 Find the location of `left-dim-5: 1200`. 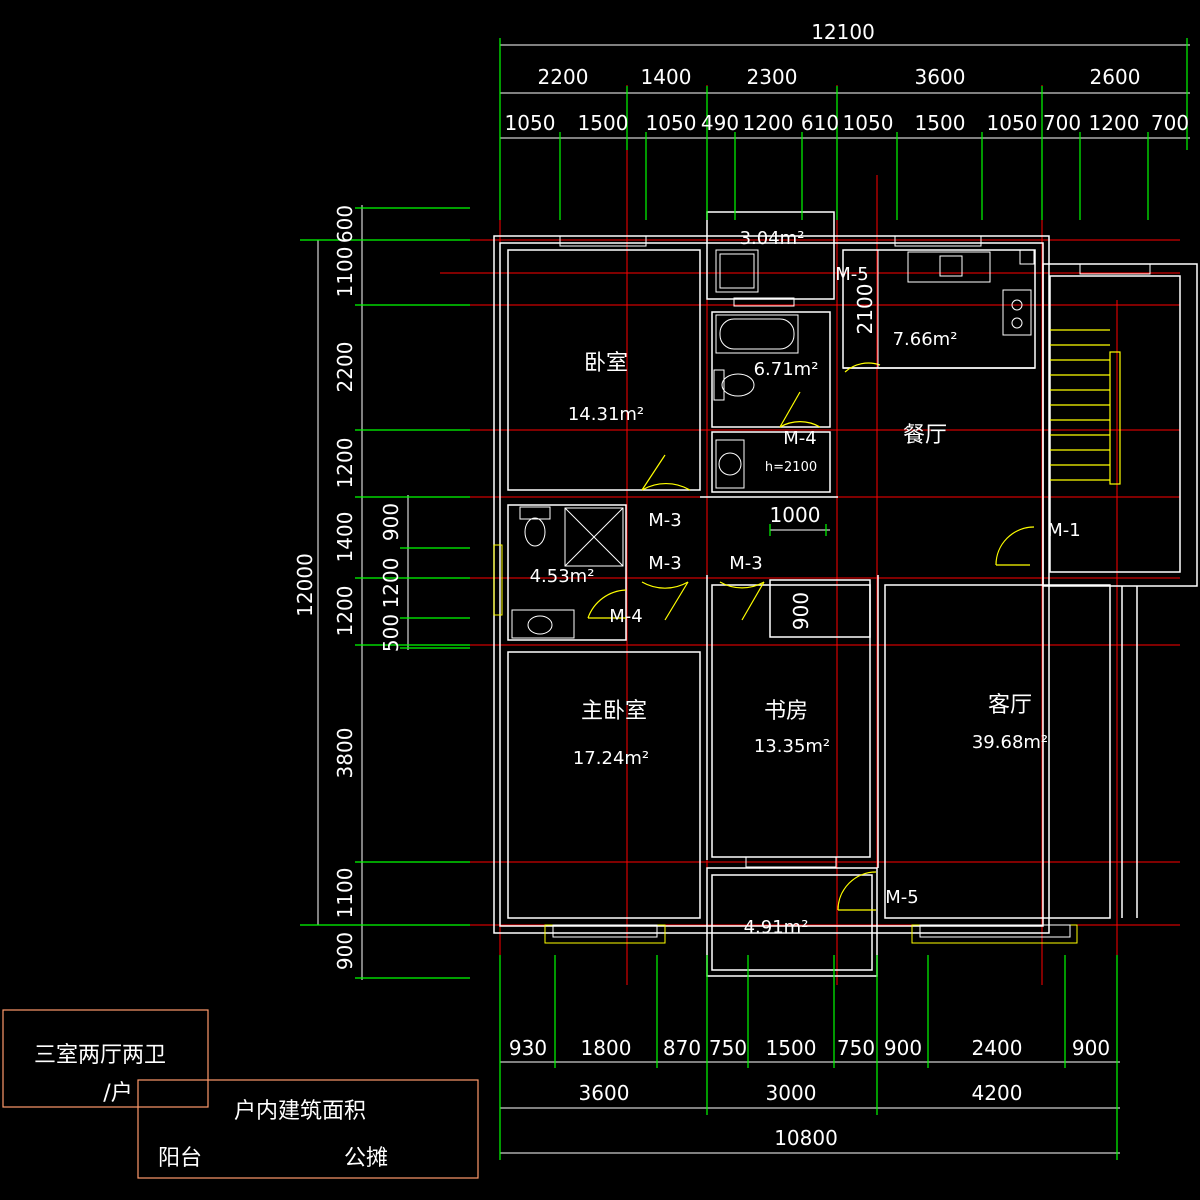

left-dim-5: 1200 is located at coordinates (345, 611).